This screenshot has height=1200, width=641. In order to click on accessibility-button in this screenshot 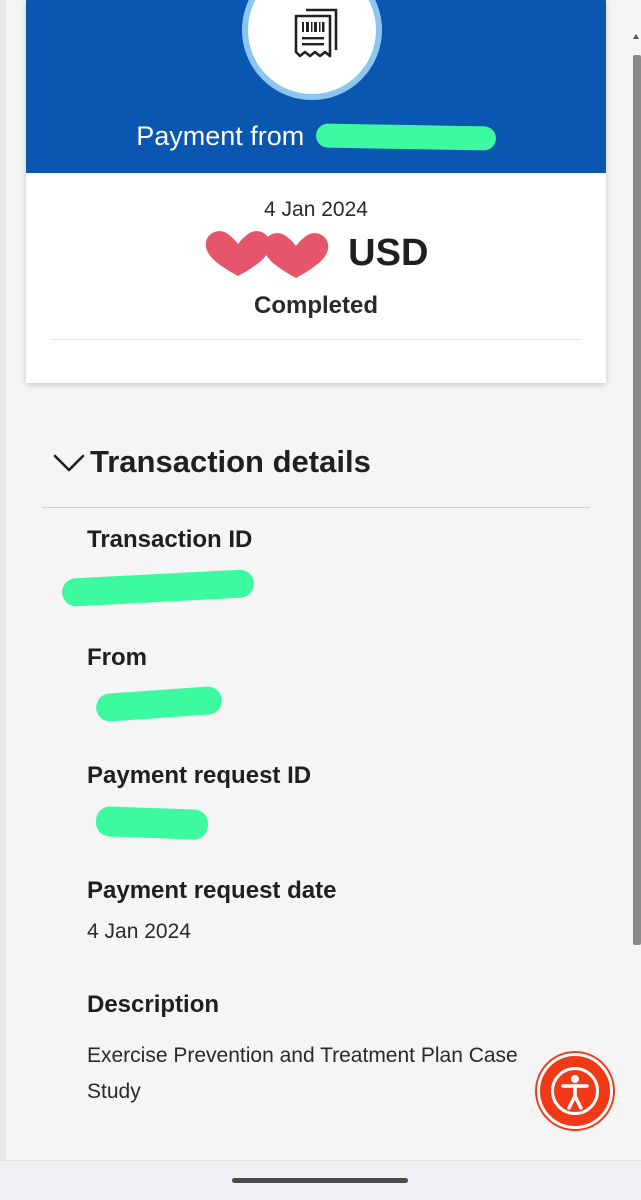, I will do `click(575, 1091)`.